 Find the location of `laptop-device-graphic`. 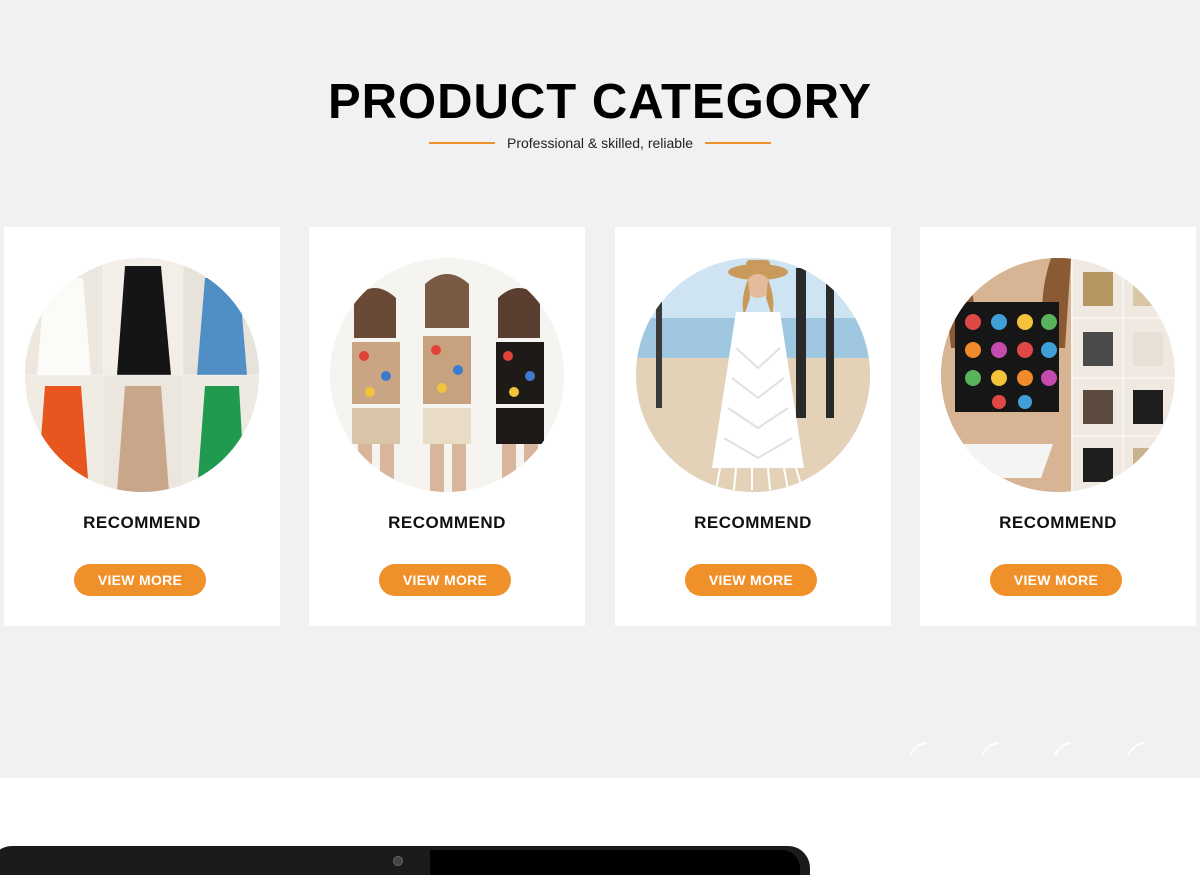

laptop-device-graphic is located at coordinates (405, 860).